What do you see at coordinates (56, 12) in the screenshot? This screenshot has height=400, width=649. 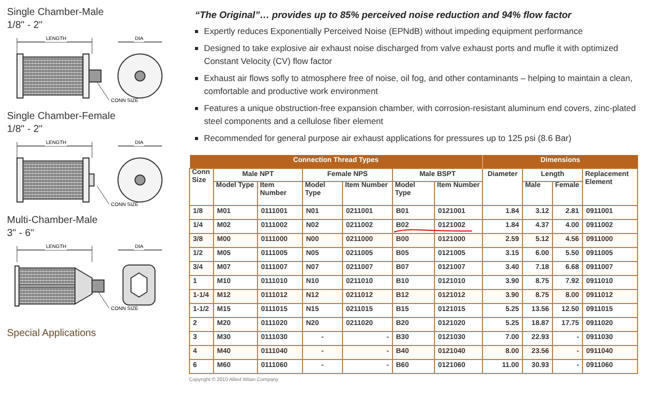 I see `product-title: Single Chamber-Male` at bounding box center [56, 12].